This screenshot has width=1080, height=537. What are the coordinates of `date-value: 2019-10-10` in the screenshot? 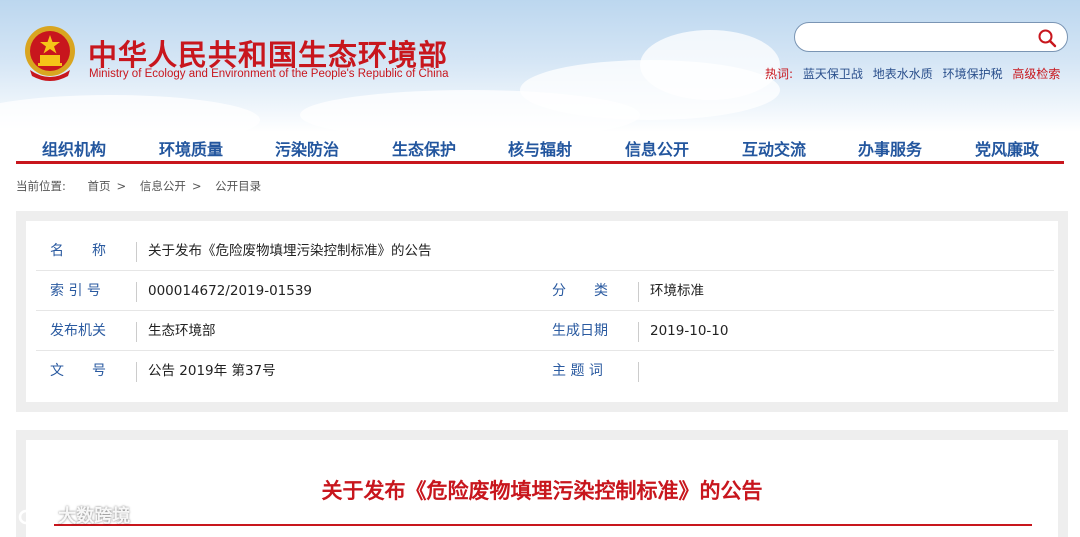 It's located at (689, 331).